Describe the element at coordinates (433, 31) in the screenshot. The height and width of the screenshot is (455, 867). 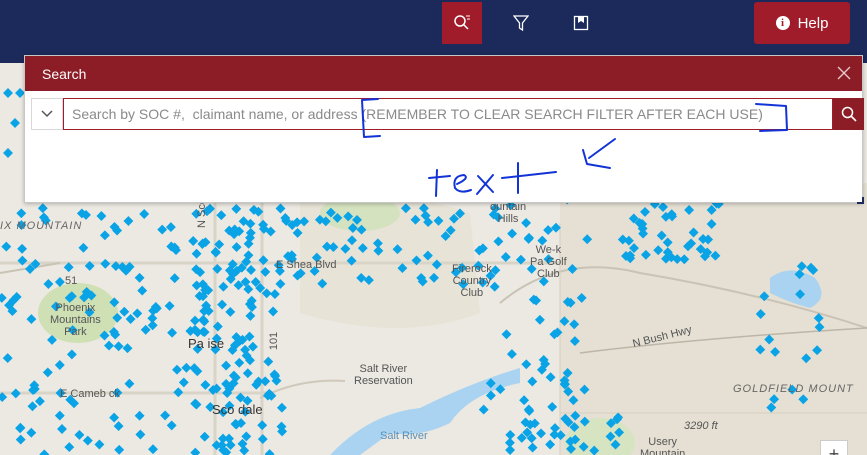
I see `top-navbar: i Help` at that location.